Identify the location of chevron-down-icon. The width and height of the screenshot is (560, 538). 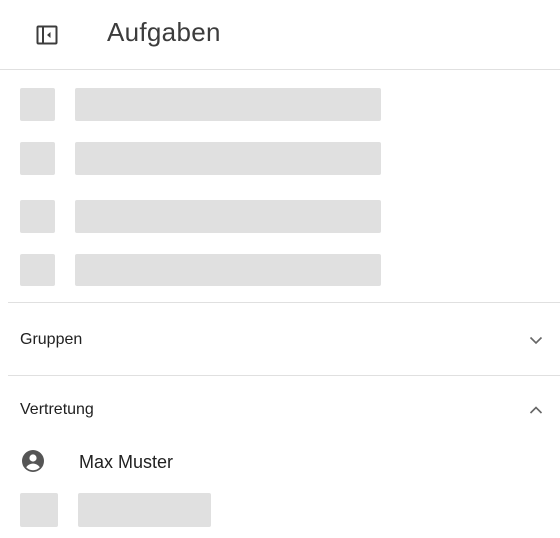
(536, 340).